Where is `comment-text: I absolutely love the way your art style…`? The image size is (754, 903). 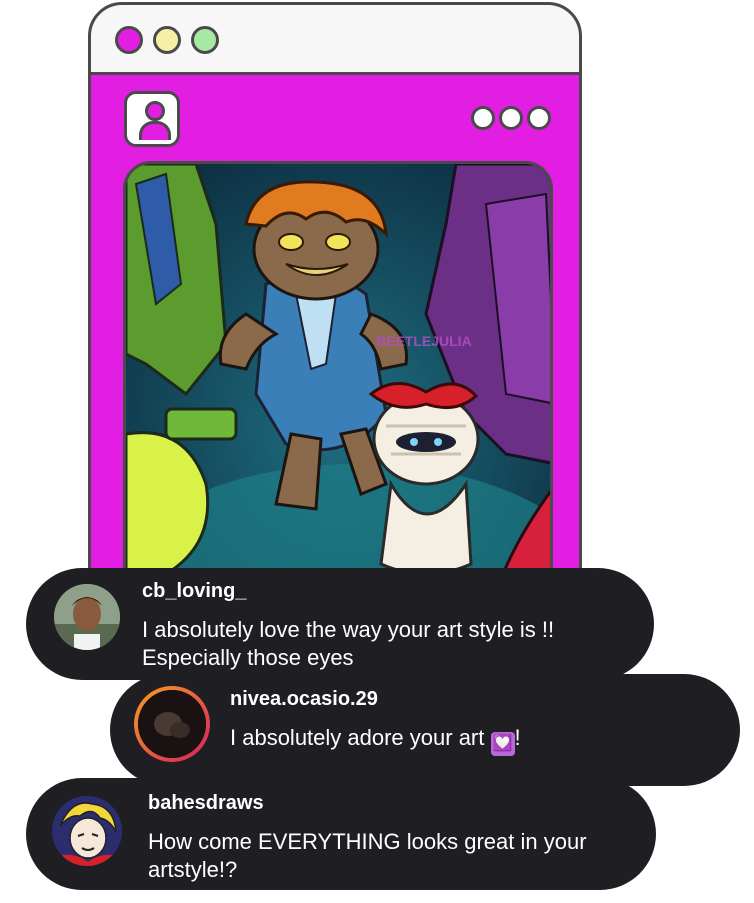 comment-text: I absolutely love the way your art style… is located at coordinates (348, 643).